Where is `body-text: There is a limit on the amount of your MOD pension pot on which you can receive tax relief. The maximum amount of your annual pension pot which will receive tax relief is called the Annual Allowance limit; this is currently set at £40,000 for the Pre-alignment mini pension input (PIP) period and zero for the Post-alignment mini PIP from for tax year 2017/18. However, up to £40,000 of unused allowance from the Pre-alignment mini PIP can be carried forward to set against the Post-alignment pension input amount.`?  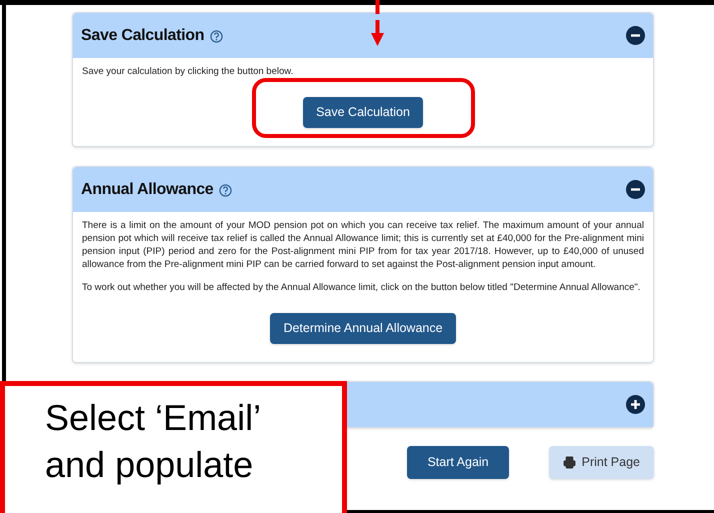
body-text: There is a limit on the amount of your MOD pension pot on which you can receive tax relief. The maximum amount of your annual pension pot which will receive tax relief is called the Annual Allowance limit; this is currently set at £40,000 for the Pre-alignment mini pension input (PIP) period and zero for the Post-alignment mini PIP from for tax year 2017/18. However, up to £40,000 of unused allowance from the Pre-alignment mini PIP can be carried forward to set against the Post-alignment pension input amount. is located at coordinates (363, 245).